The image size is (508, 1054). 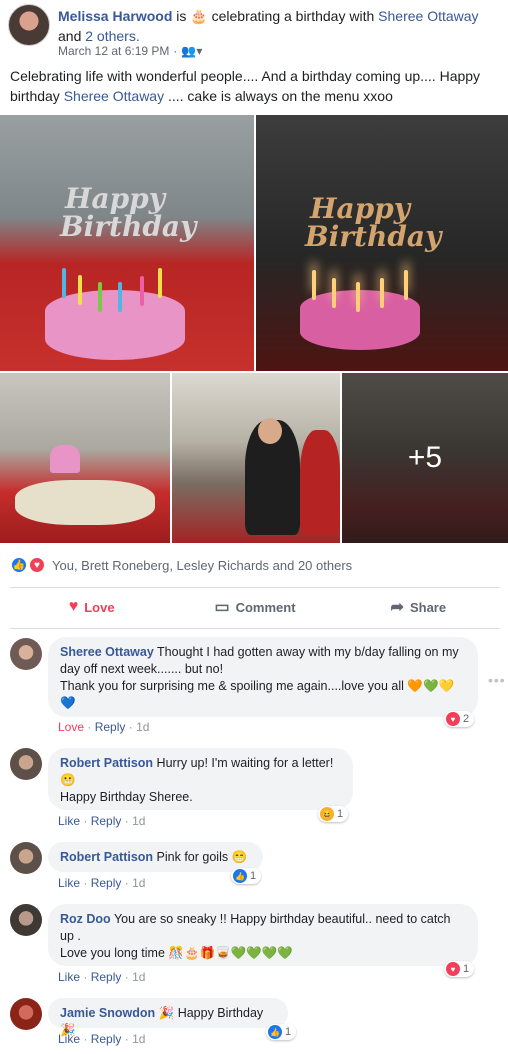 I want to click on more-options-icon: •••, so click(x=497, y=680).